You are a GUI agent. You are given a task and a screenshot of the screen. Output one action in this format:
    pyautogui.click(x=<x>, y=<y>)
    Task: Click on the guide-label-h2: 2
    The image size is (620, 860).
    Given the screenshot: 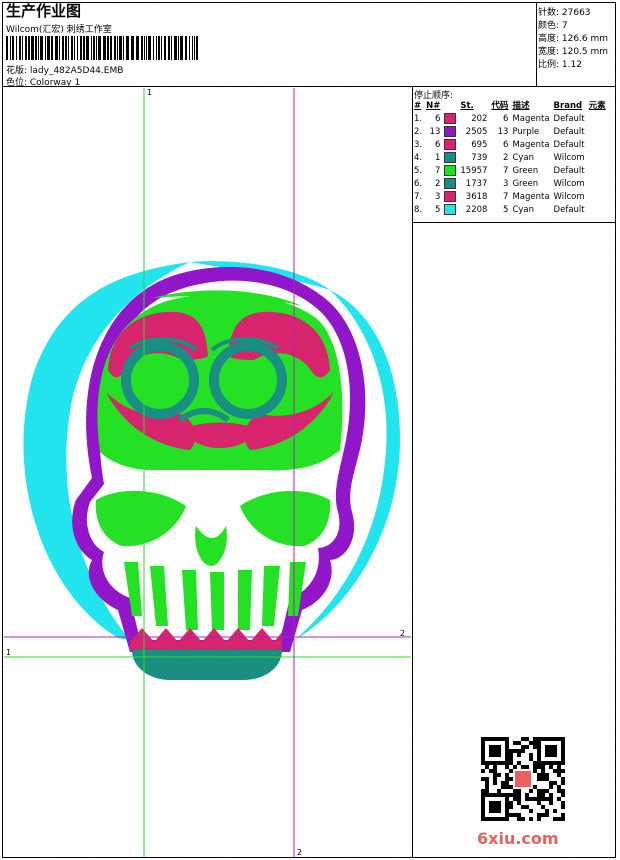 What is the action you would take?
    pyautogui.click(x=403, y=633)
    